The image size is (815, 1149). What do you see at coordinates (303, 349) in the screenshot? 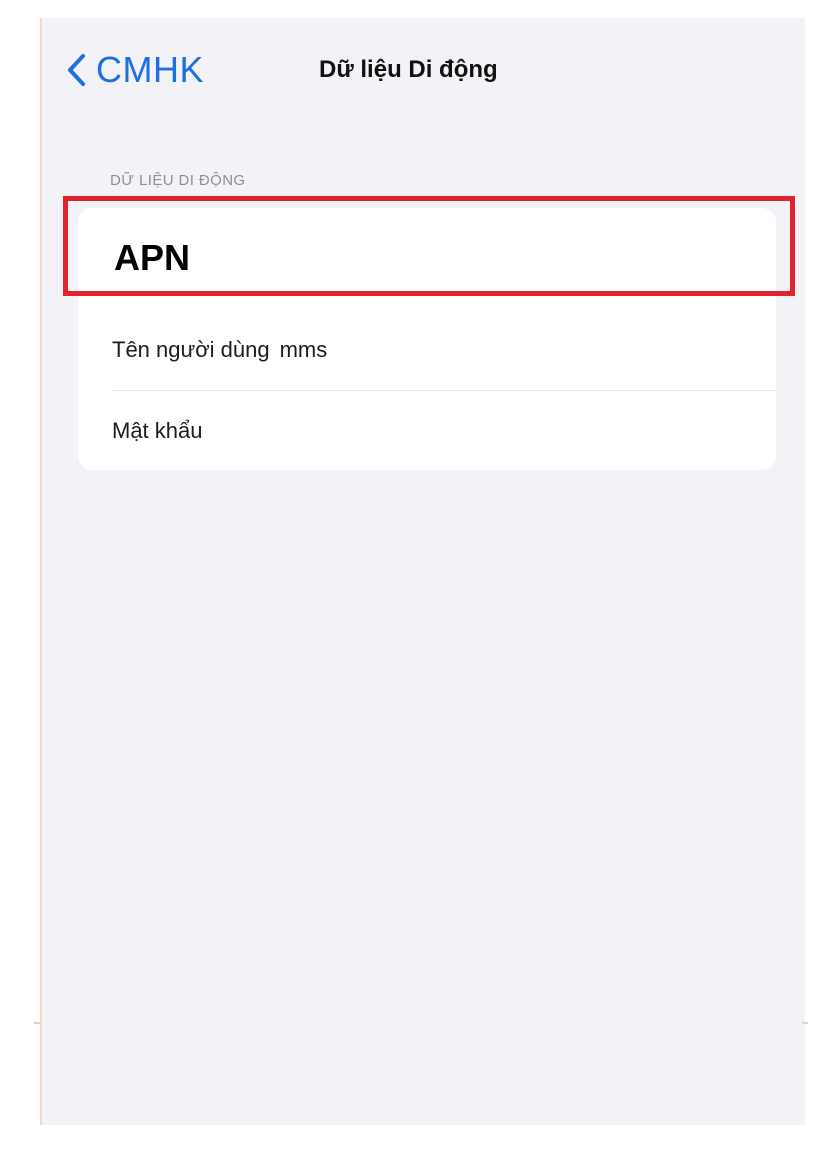
I see `username-value: mms` at bounding box center [303, 349].